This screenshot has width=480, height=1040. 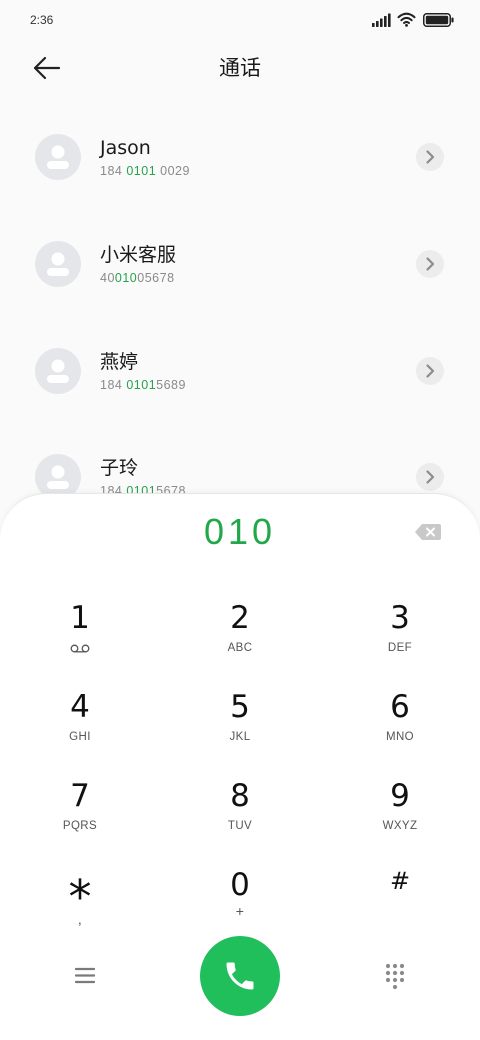 What do you see at coordinates (80, 919) in the screenshot?
I see `key-letters: ,` at bounding box center [80, 919].